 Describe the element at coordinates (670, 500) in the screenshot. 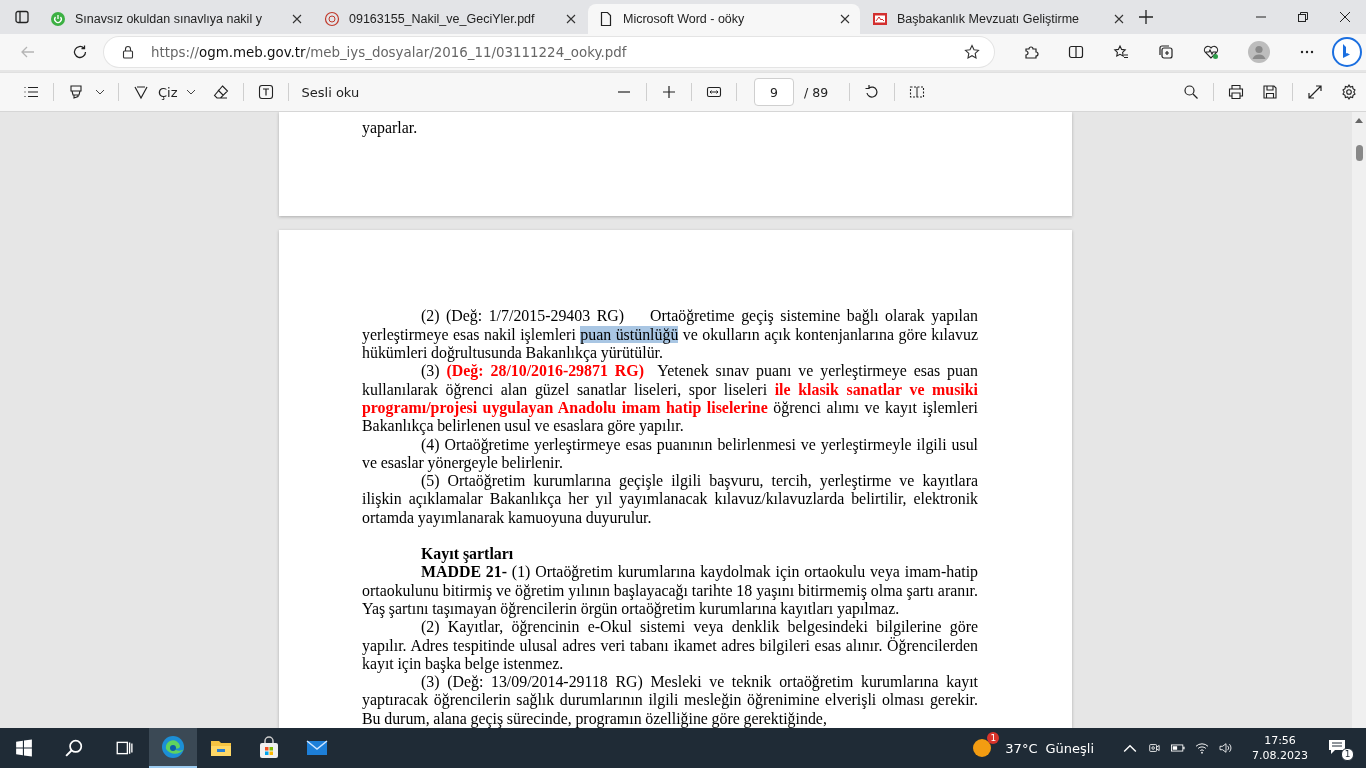

I see `paragraph: (5) Ortaöğretim kurumlarına geçişle ilgili başvuru, tercih, yerleştirme ve kayıtlara ilişkin açıklamalar Bakanlıkça her yıl yayımlanacak kılavuz/kılavuzlarda belirtilir, elektronik ortamda yayımlanarak kamuoyuna duyurulur.` at that location.